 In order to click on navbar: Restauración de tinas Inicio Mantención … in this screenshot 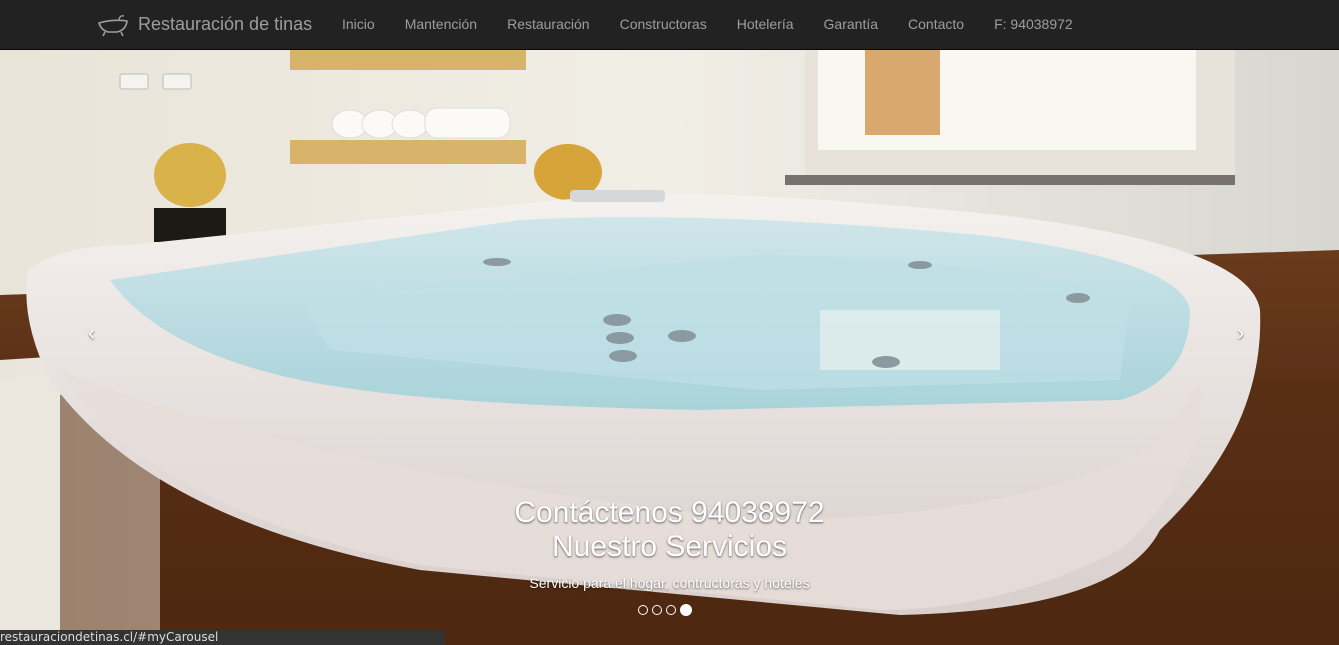, I will do `click(669, 25)`.